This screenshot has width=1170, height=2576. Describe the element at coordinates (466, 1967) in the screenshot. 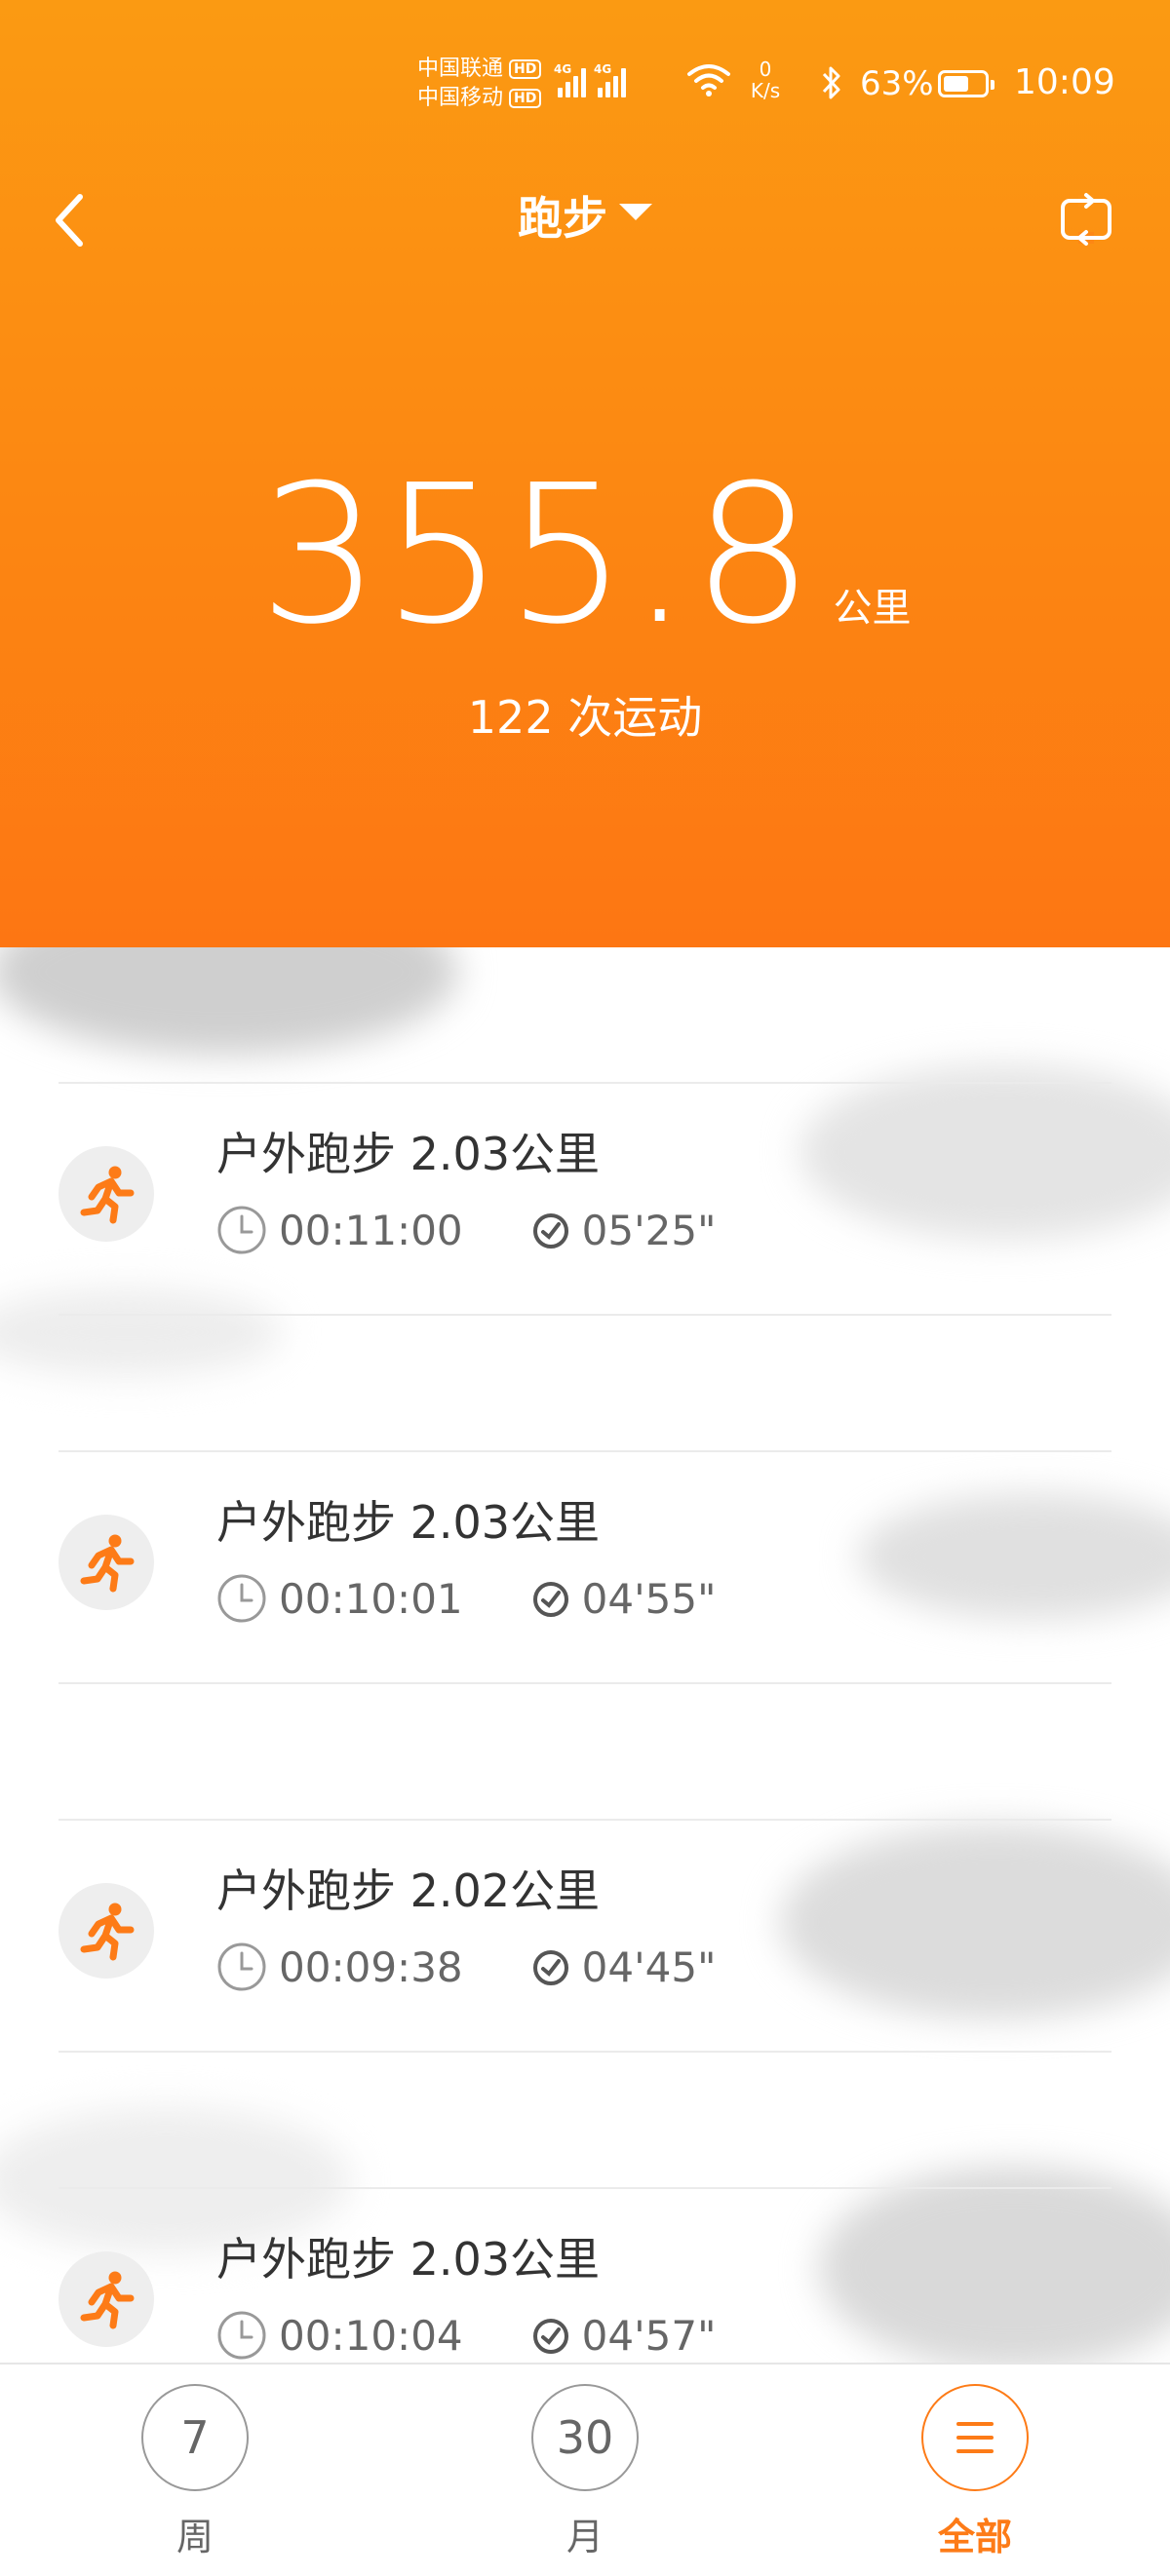

I see `record-meta: 00:09:38 04'45"` at that location.